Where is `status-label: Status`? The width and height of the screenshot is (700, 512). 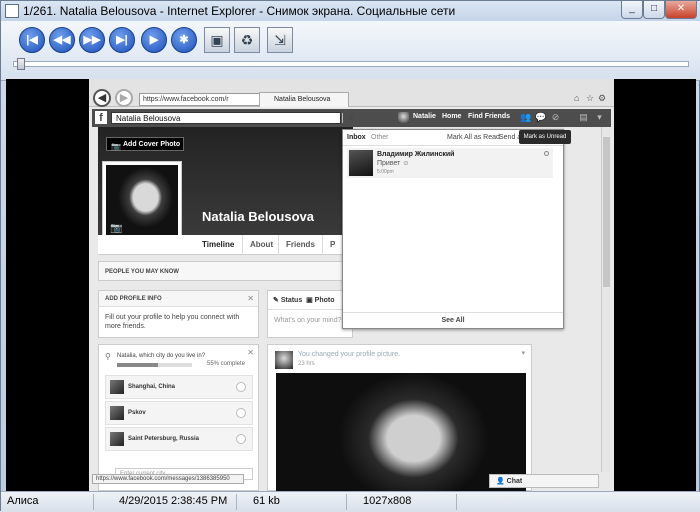
status-label: Status is located at coordinates (291, 300).